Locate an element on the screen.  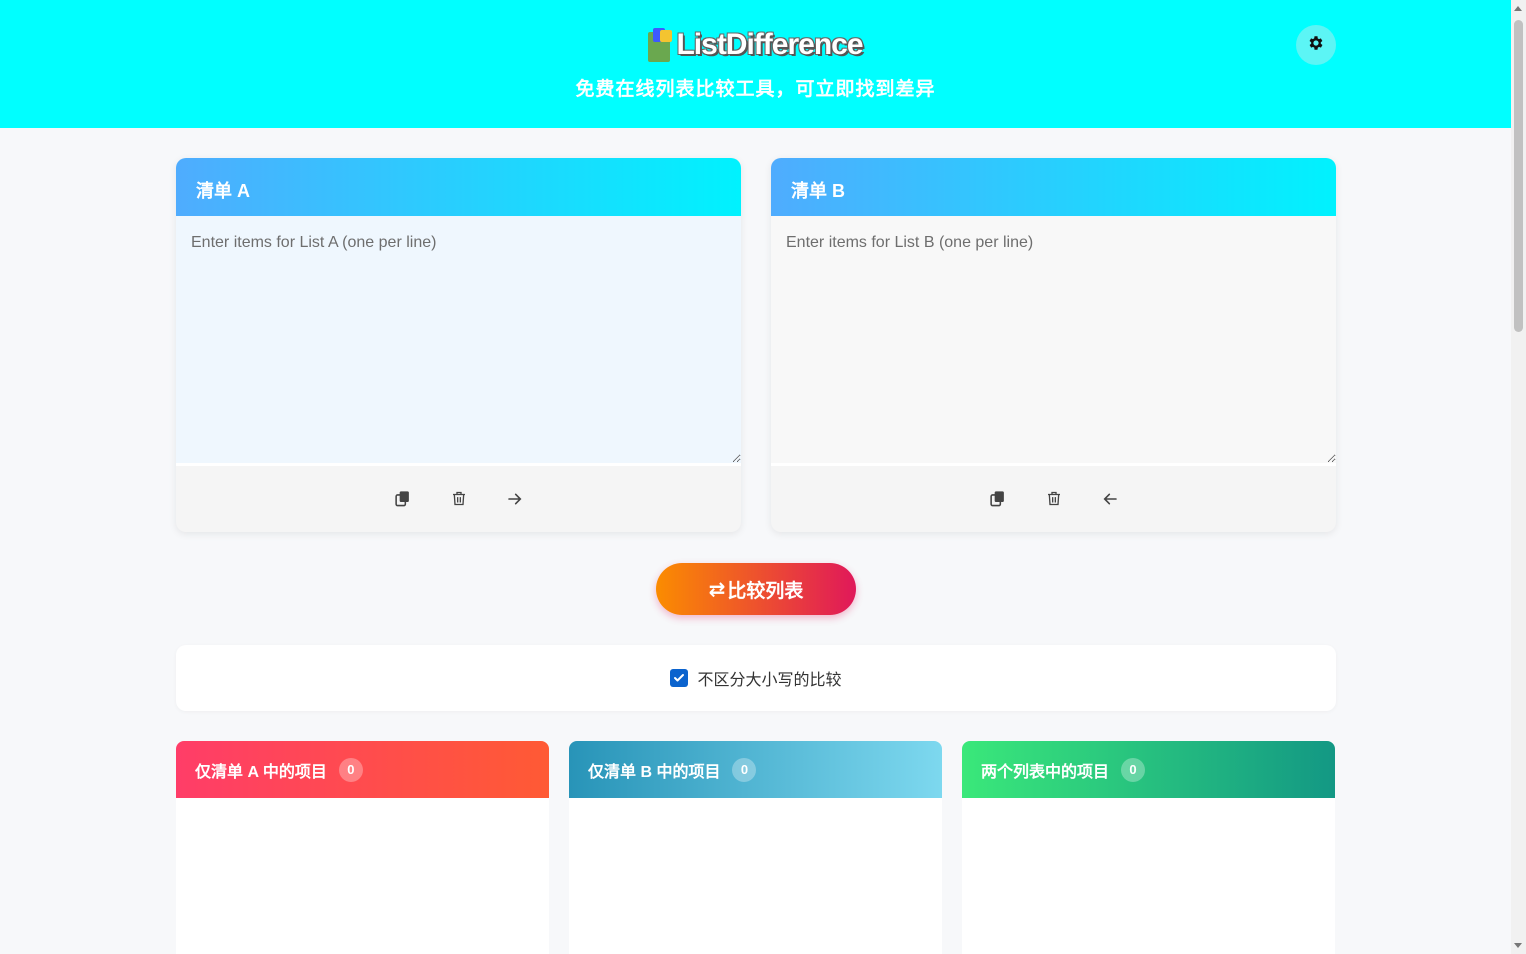
list-b-title: 清单 B is located at coordinates (1053, 187).